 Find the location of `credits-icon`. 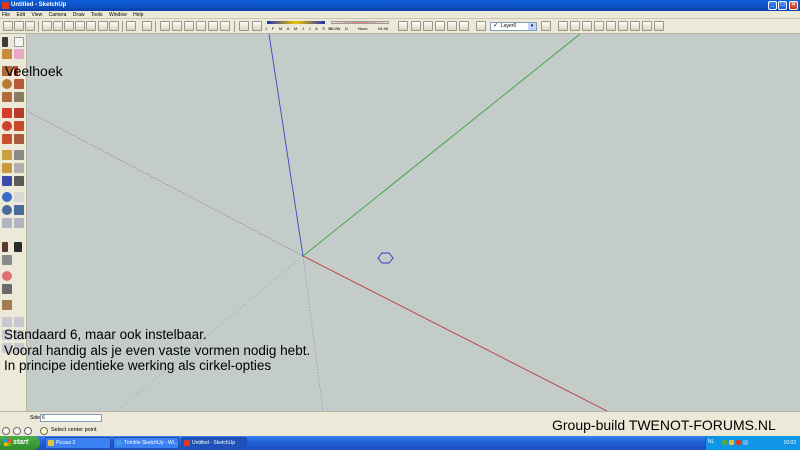

credits-icon is located at coordinates (17, 431).